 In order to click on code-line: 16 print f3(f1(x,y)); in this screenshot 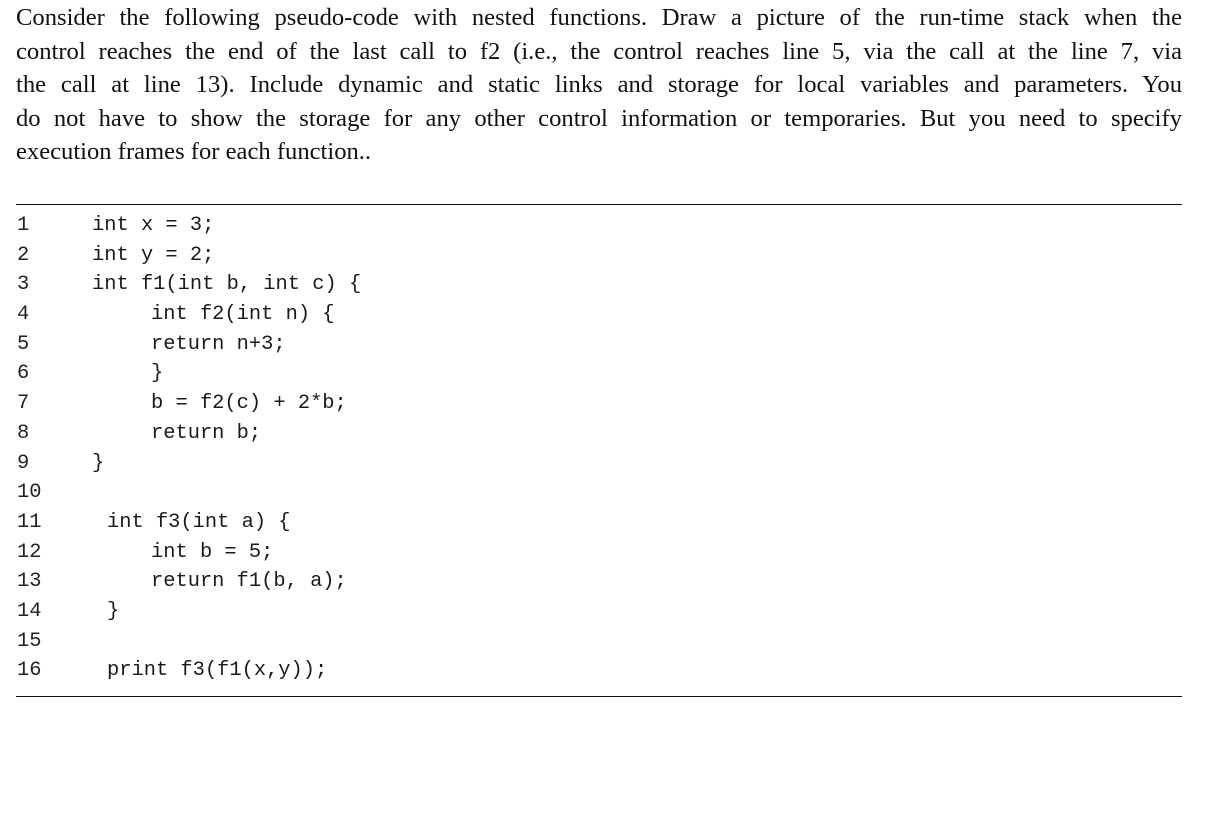, I will do `click(614, 671)`.